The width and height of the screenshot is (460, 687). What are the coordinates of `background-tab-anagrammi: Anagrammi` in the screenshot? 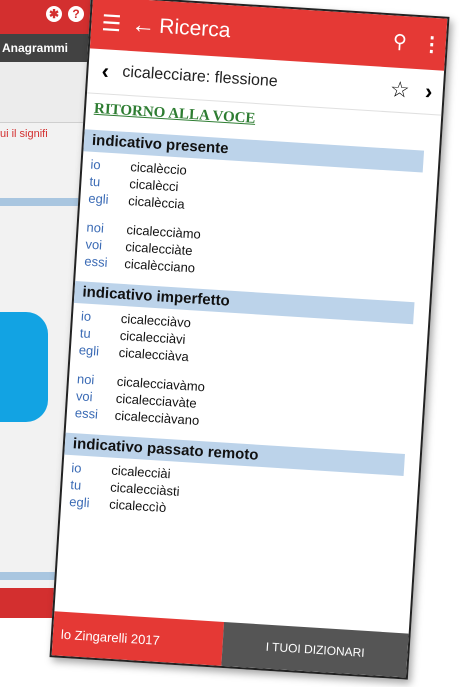 It's located at (45, 48).